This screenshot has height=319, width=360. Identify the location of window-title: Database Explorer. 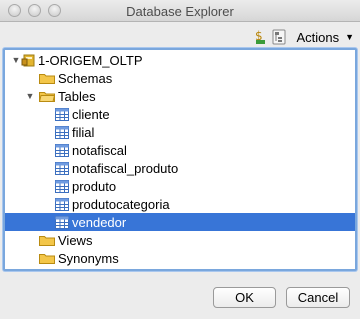
(180, 11).